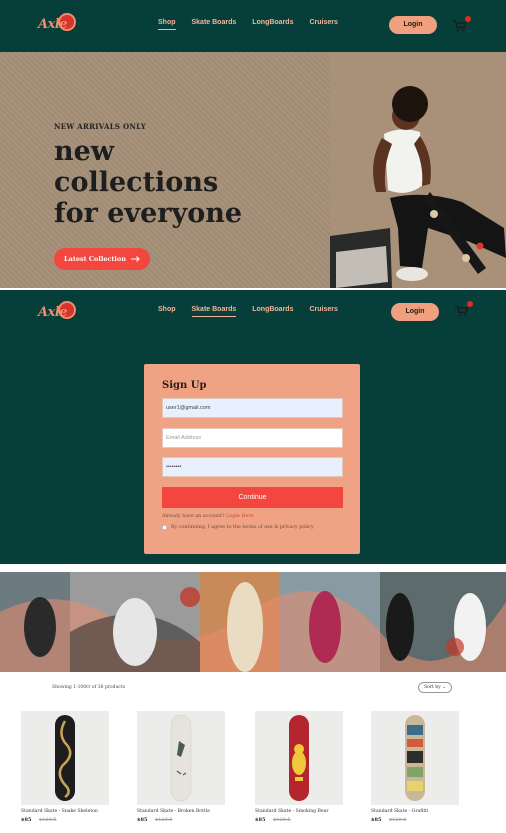 This screenshot has height=833, width=506. I want to click on product-card: Standard Skate - Grafitti $85 $120.5, so click(415, 767).